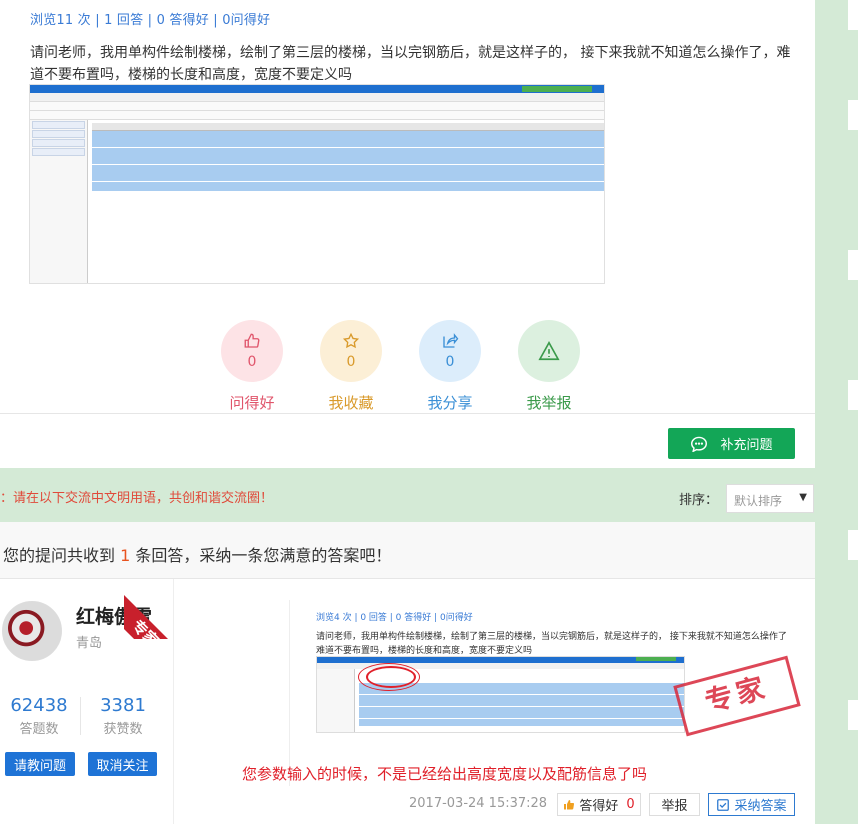 The image size is (858, 824). I want to click on answers-header-prefix: 您的提问共收到, so click(62, 555).